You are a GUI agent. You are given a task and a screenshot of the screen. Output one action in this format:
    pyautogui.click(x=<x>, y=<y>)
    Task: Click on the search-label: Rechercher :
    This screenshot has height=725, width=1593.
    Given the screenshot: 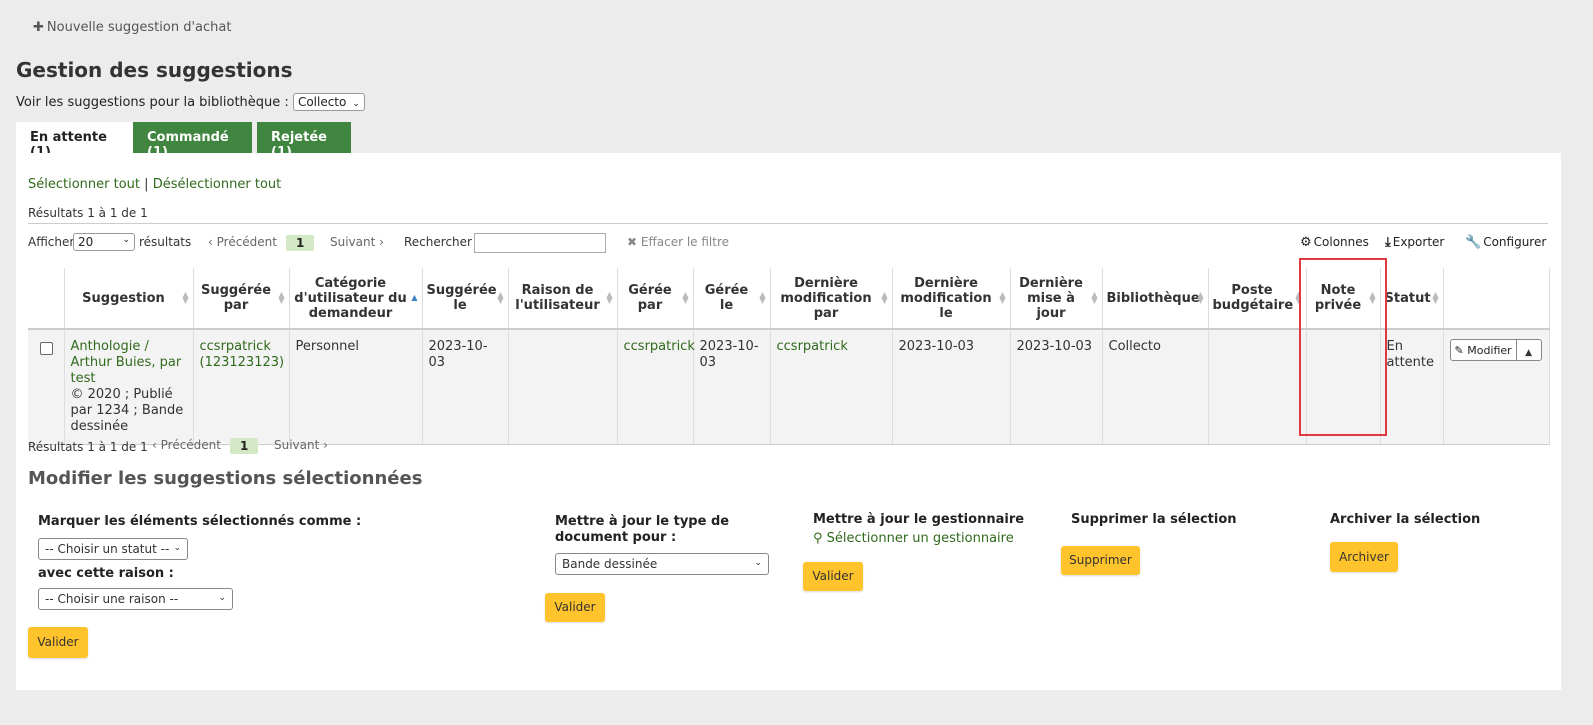 What is the action you would take?
    pyautogui.click(x=442, y=242)
    